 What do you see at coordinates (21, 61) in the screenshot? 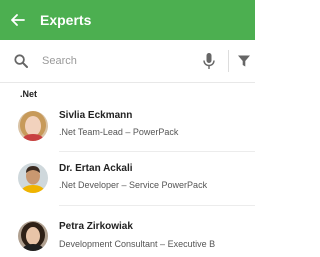
I see `search-icon` at bounding box center [21, 61].